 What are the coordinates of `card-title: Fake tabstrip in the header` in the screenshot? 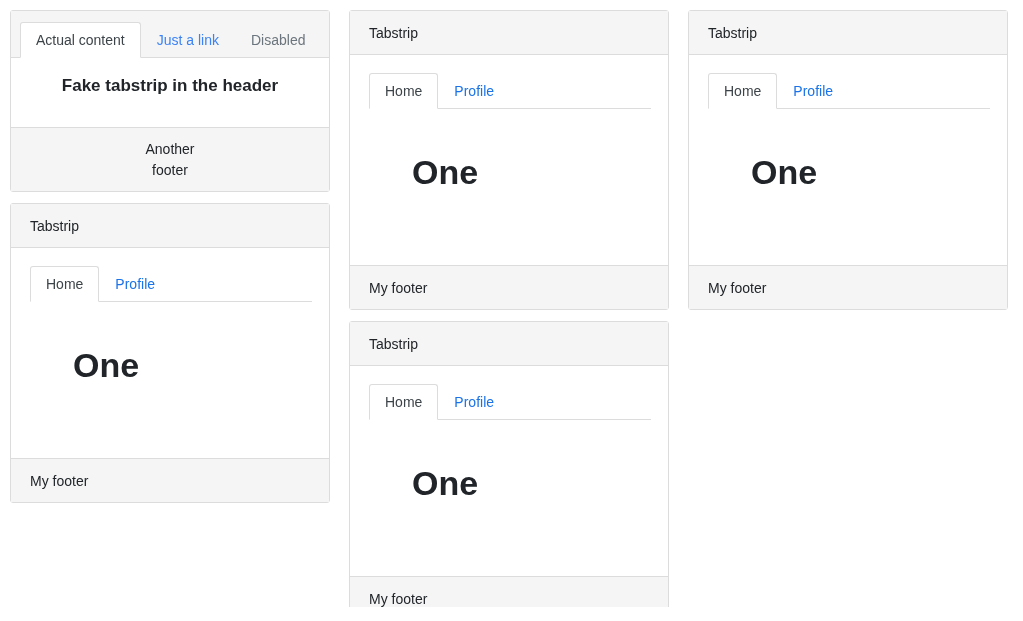 It's located at (170, 86).